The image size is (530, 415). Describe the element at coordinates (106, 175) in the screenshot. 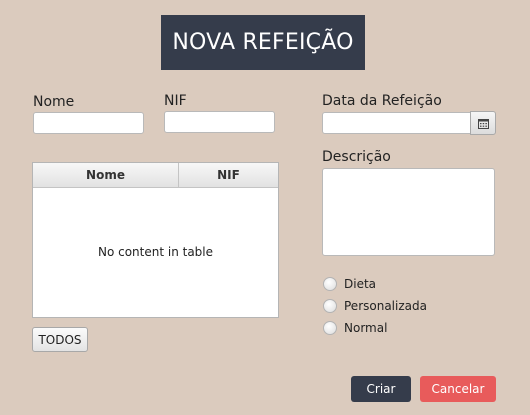

I see `column-header-nome: Nome` at that location.